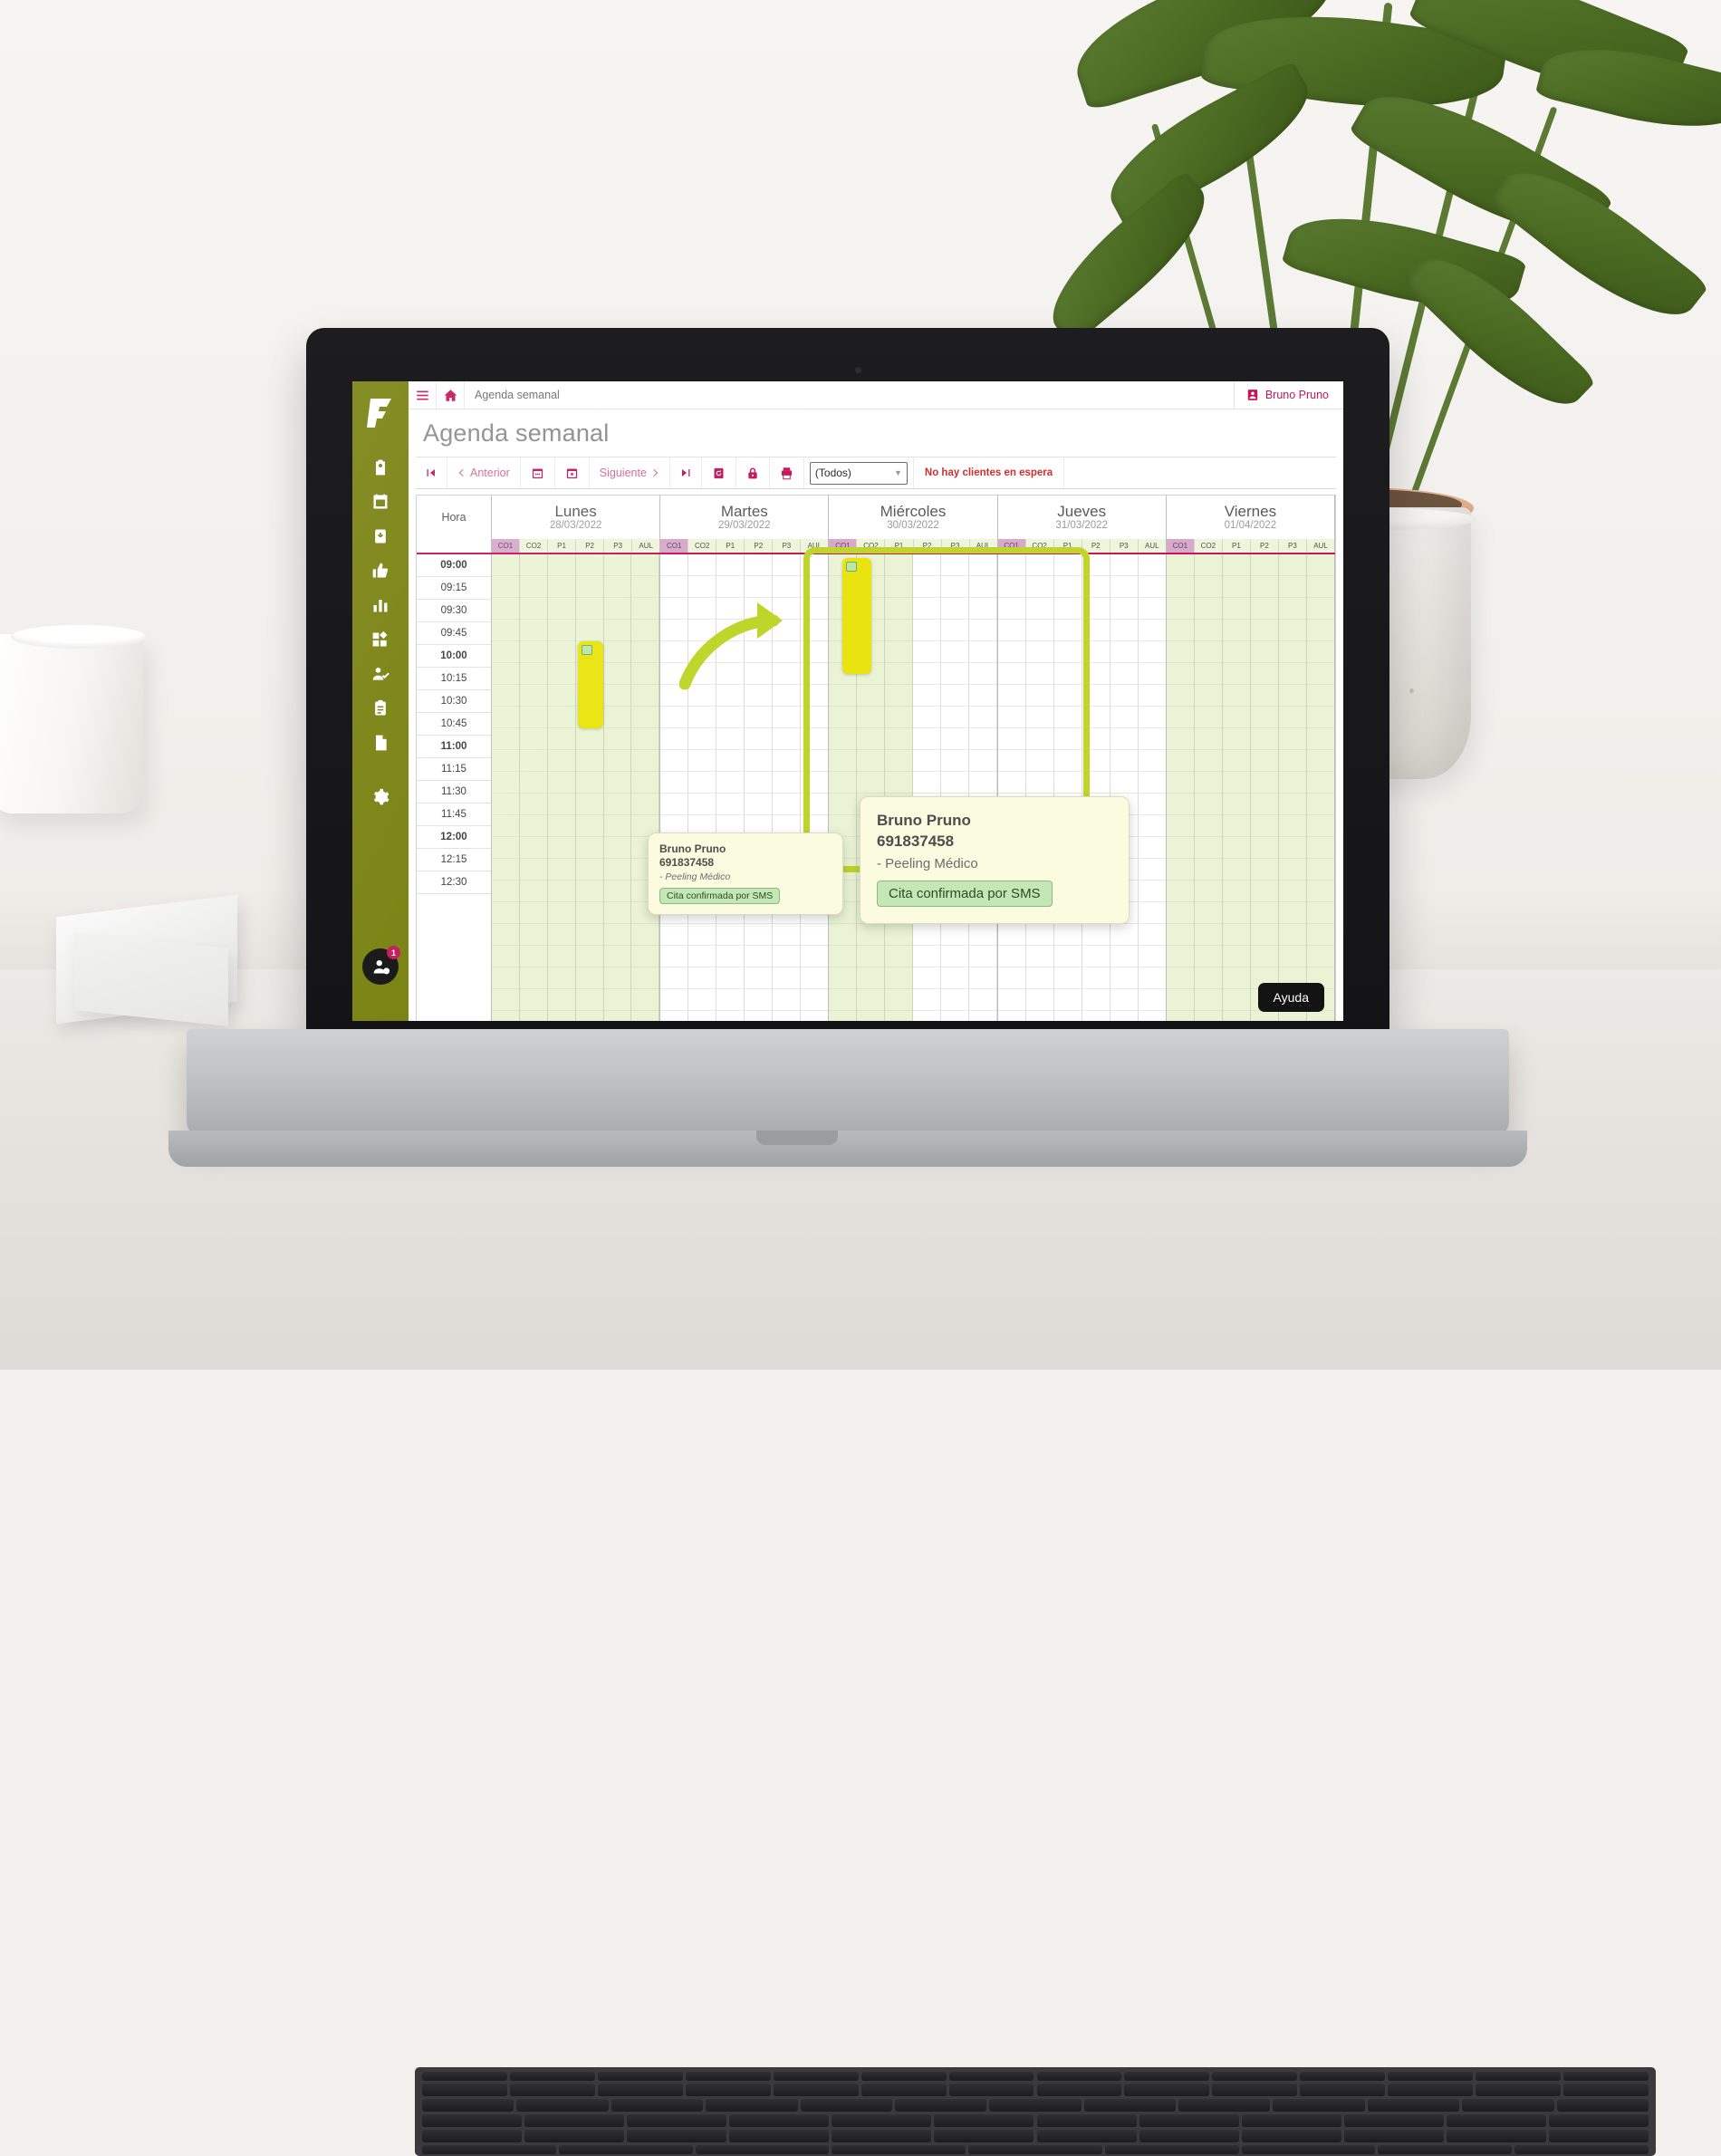 This screenshot has width=1721, height=2156. Describe the element at coordinates (516, 433) in the screenshot. I see `page-title: Agenda semanal` at that location.